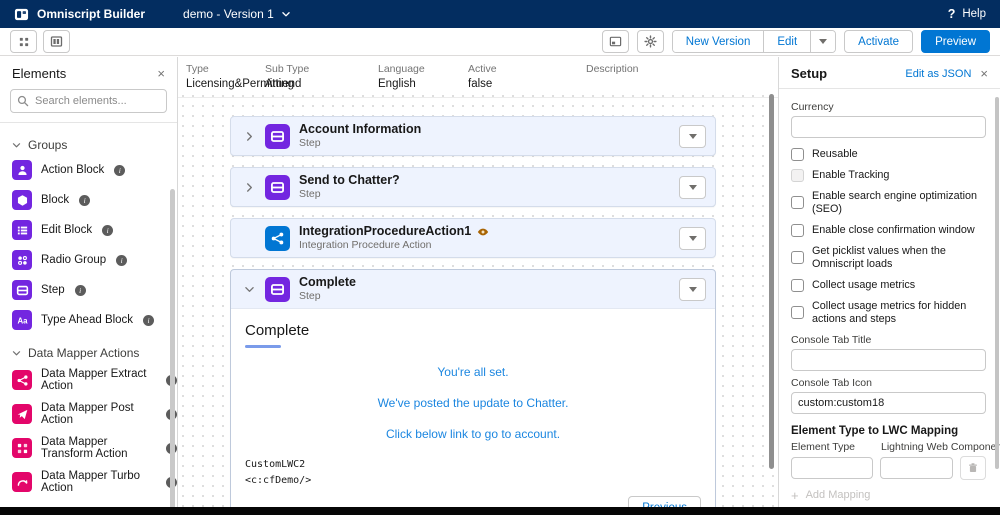  What do you see at coordinates (888, 154) in the screenshot?
I see `checkbox-reusable: Reusable` at bounding box center [888, 154].